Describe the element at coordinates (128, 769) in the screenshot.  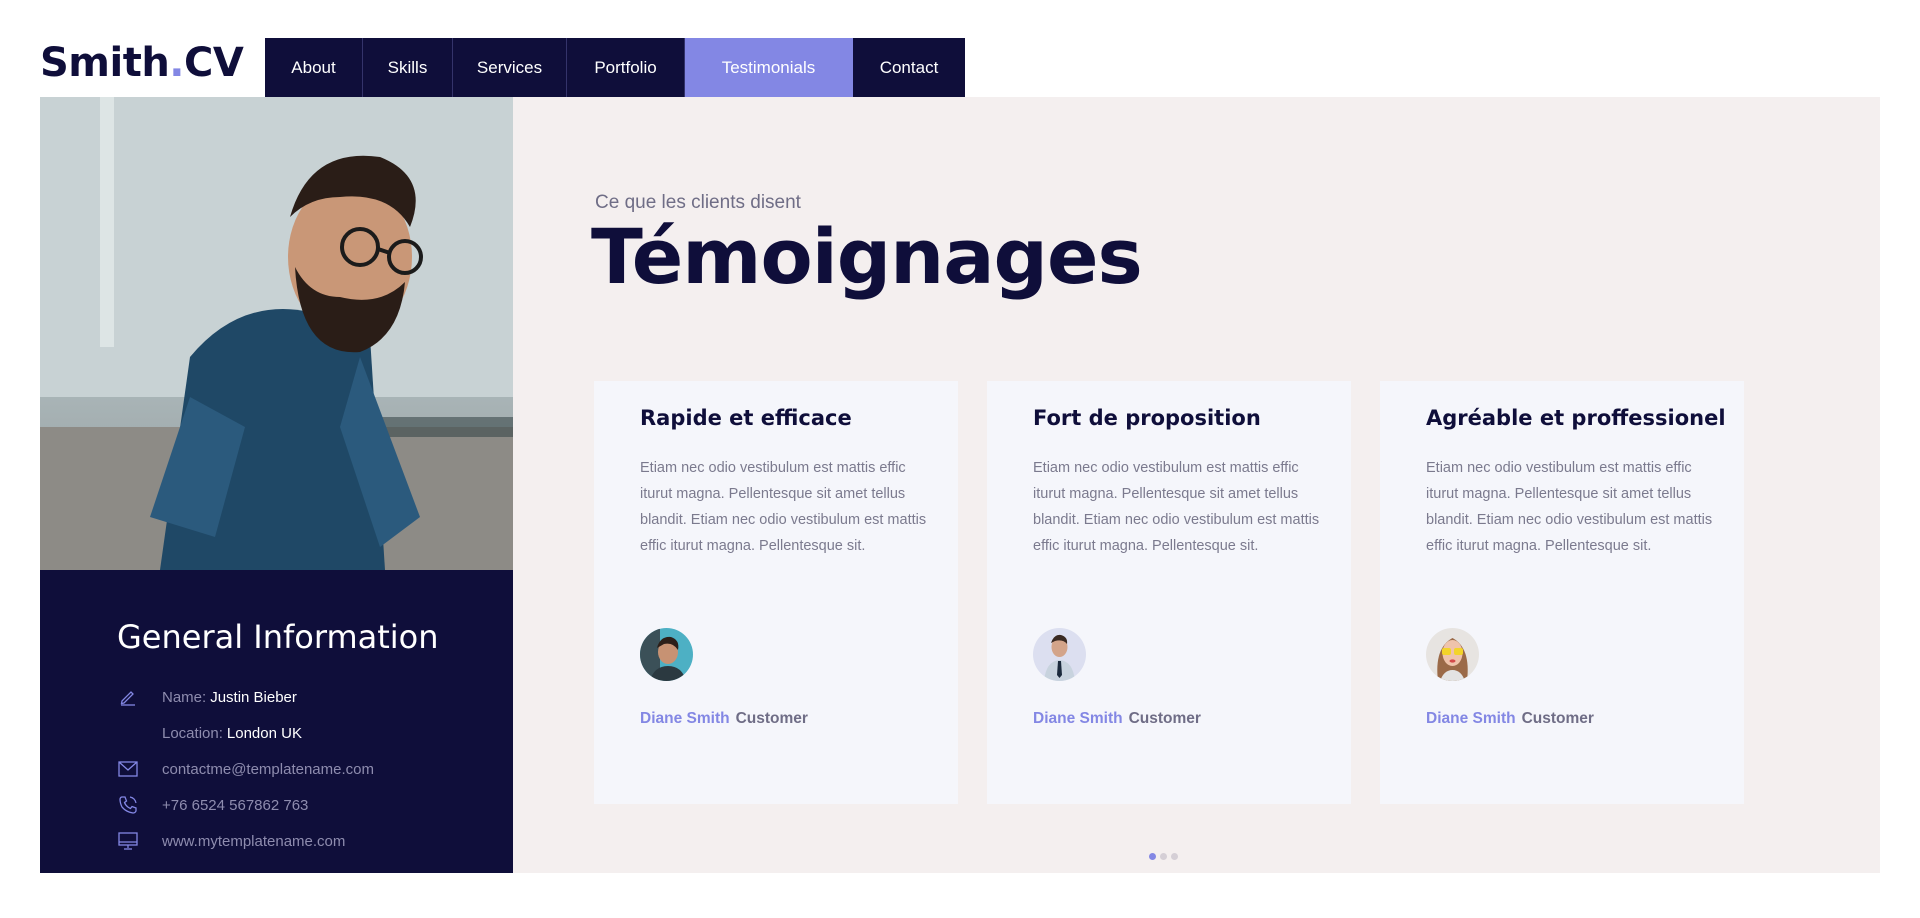
I see `envelope-icon` at that location.